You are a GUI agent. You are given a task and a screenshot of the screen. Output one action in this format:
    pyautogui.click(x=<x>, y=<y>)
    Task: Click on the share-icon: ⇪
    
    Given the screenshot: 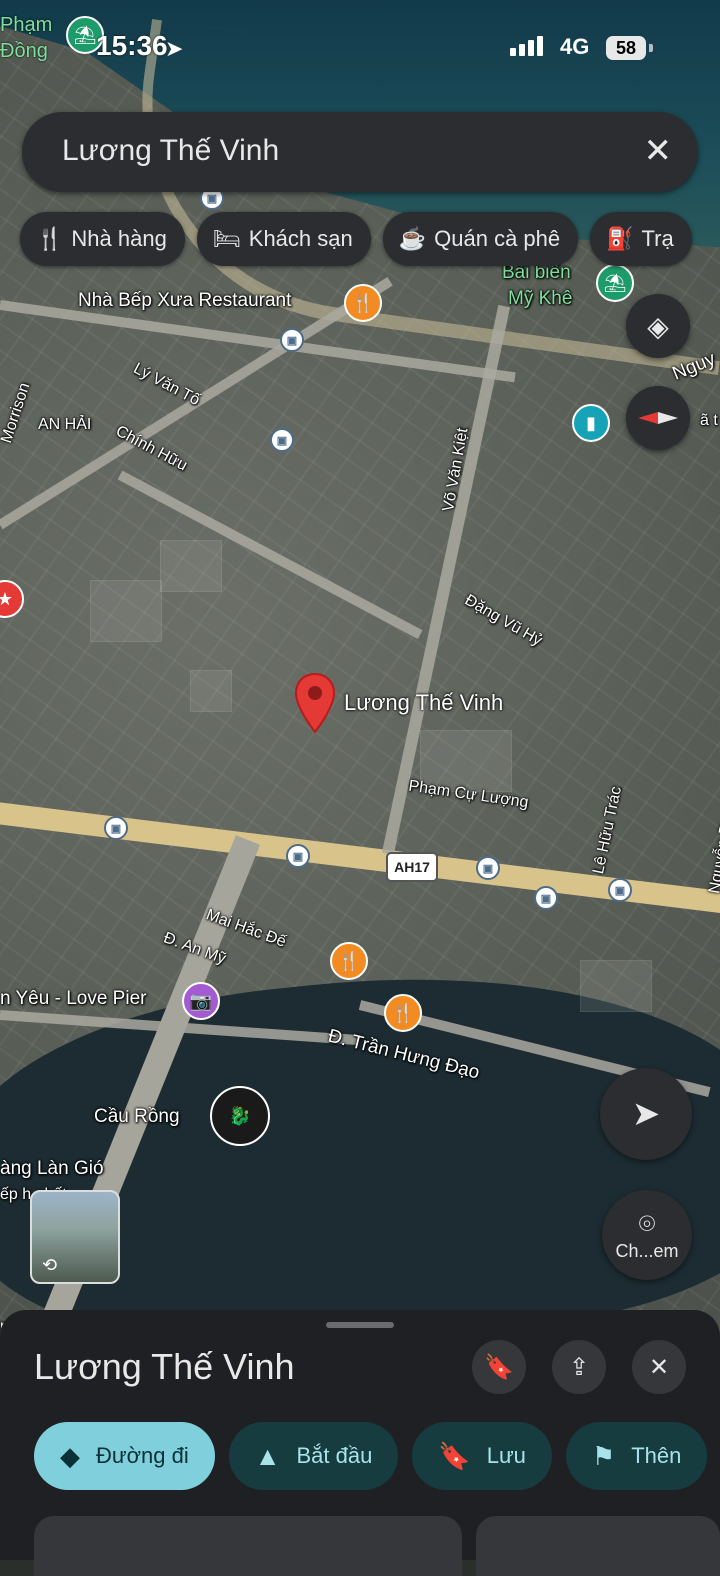 What is the action you would take?
    pyautogui.click(x=579, y=1367)
    